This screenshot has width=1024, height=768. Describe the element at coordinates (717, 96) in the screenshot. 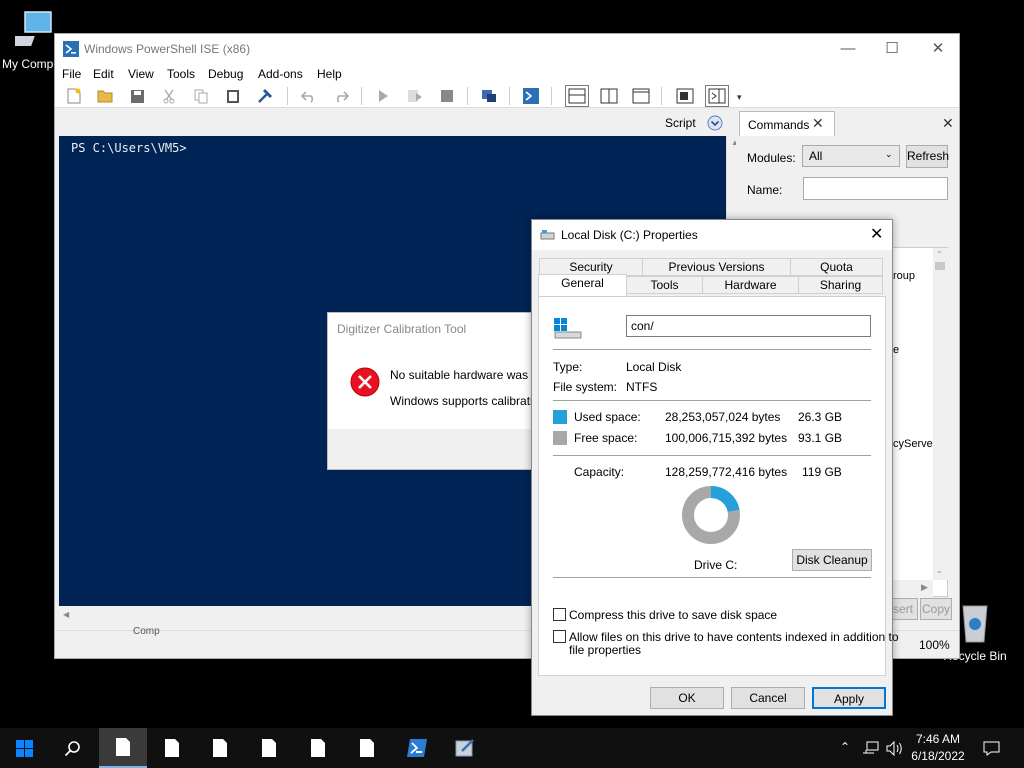

I see `show-commands-button` at that location.